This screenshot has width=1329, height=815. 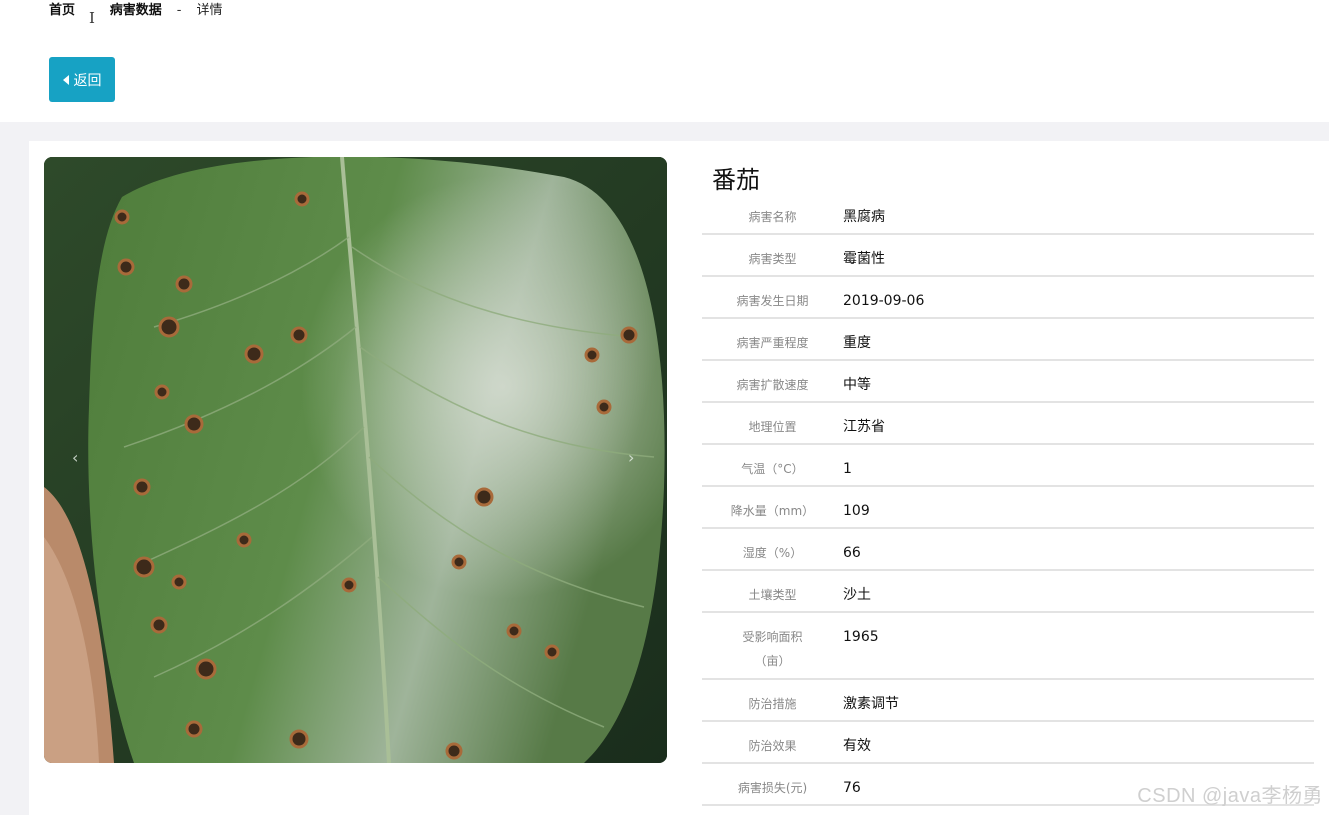 What do you see at coordinates (857, 385) in the screenshot?
I see `row-value: 中等` at bounding box center [857, 385].